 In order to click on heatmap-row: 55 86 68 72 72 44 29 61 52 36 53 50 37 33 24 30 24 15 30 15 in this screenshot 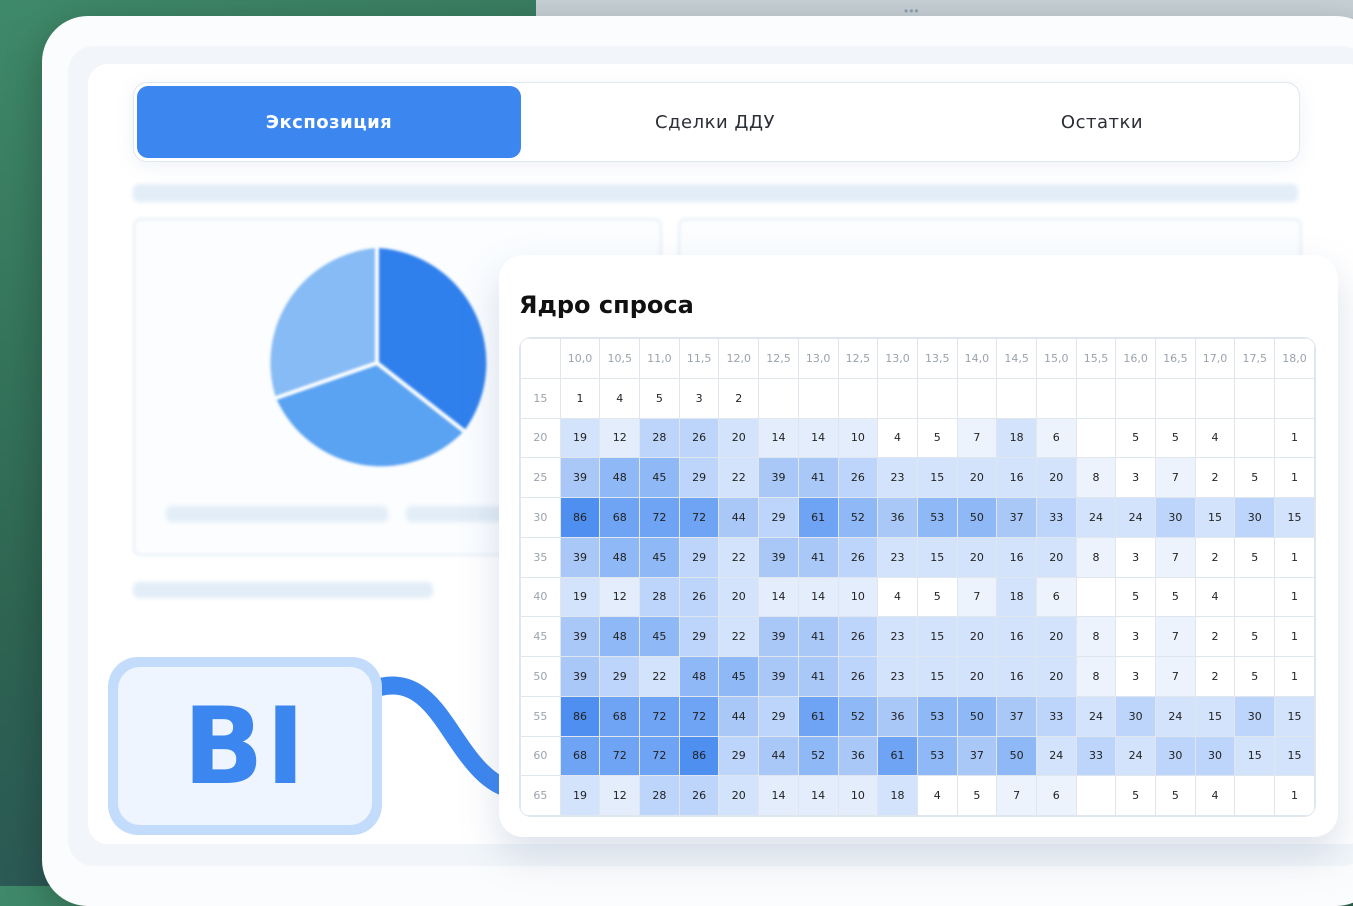, I will do `click(917, 716)`.